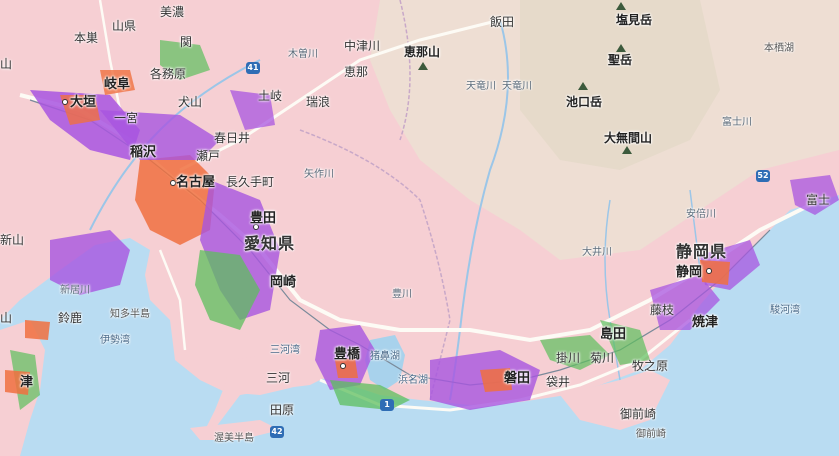 This screenshot has width=839, height=456. Describe the element at coordinates (613, 334) in the screenshot. I see `label-shimada: 島田` at that location.